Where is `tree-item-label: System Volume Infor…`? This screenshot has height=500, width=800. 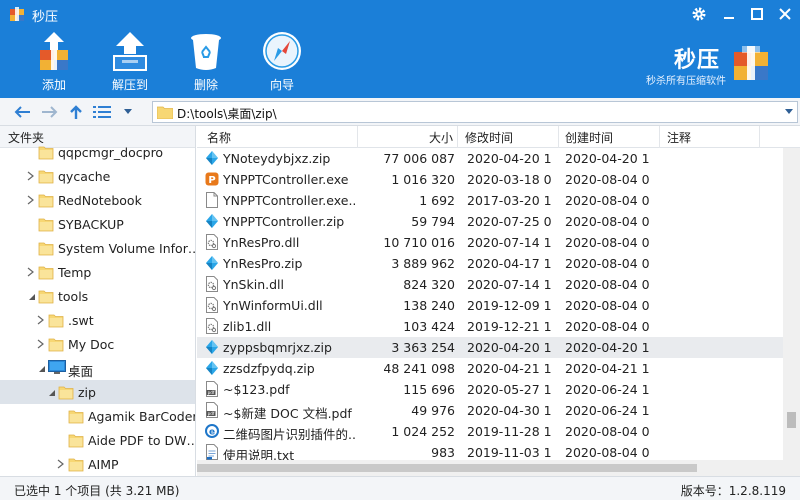
tree-item-label: System Volume Infor… is located at coordinates (127, 248).